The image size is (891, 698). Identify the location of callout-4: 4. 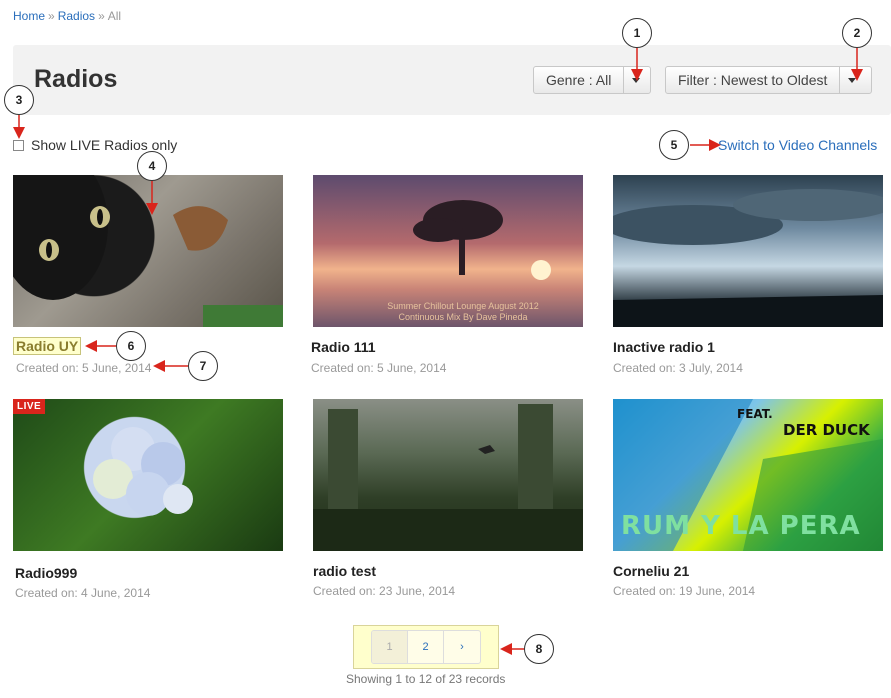
(152, 166).